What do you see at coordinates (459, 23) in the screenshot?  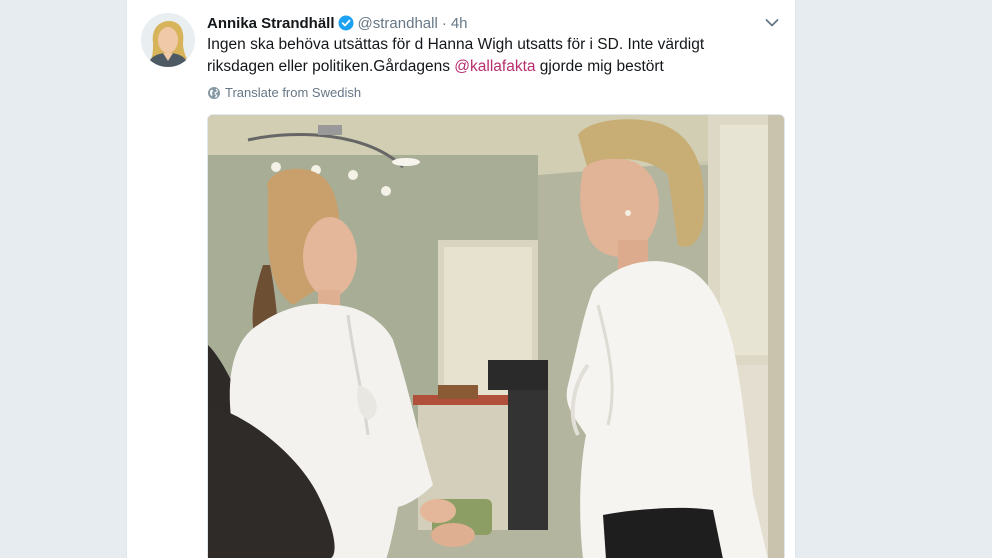 I see `timestamp: 4h` at bounding box center [459, 23].